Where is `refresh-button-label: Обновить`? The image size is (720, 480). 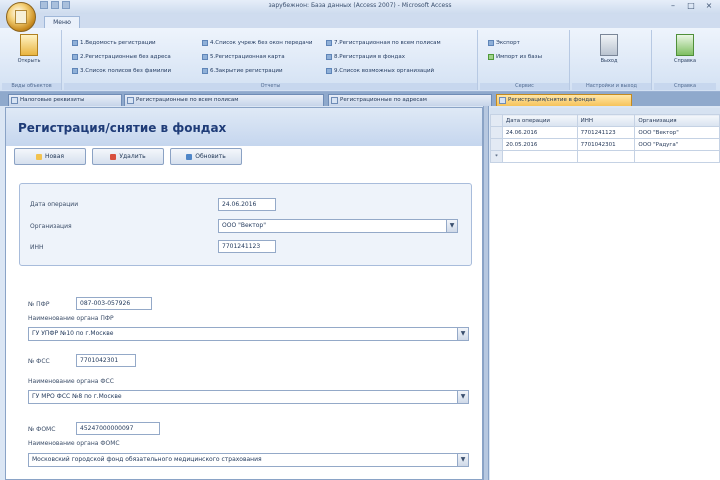
refresh-button-label: Обновить is located at coordinates (210, 156).